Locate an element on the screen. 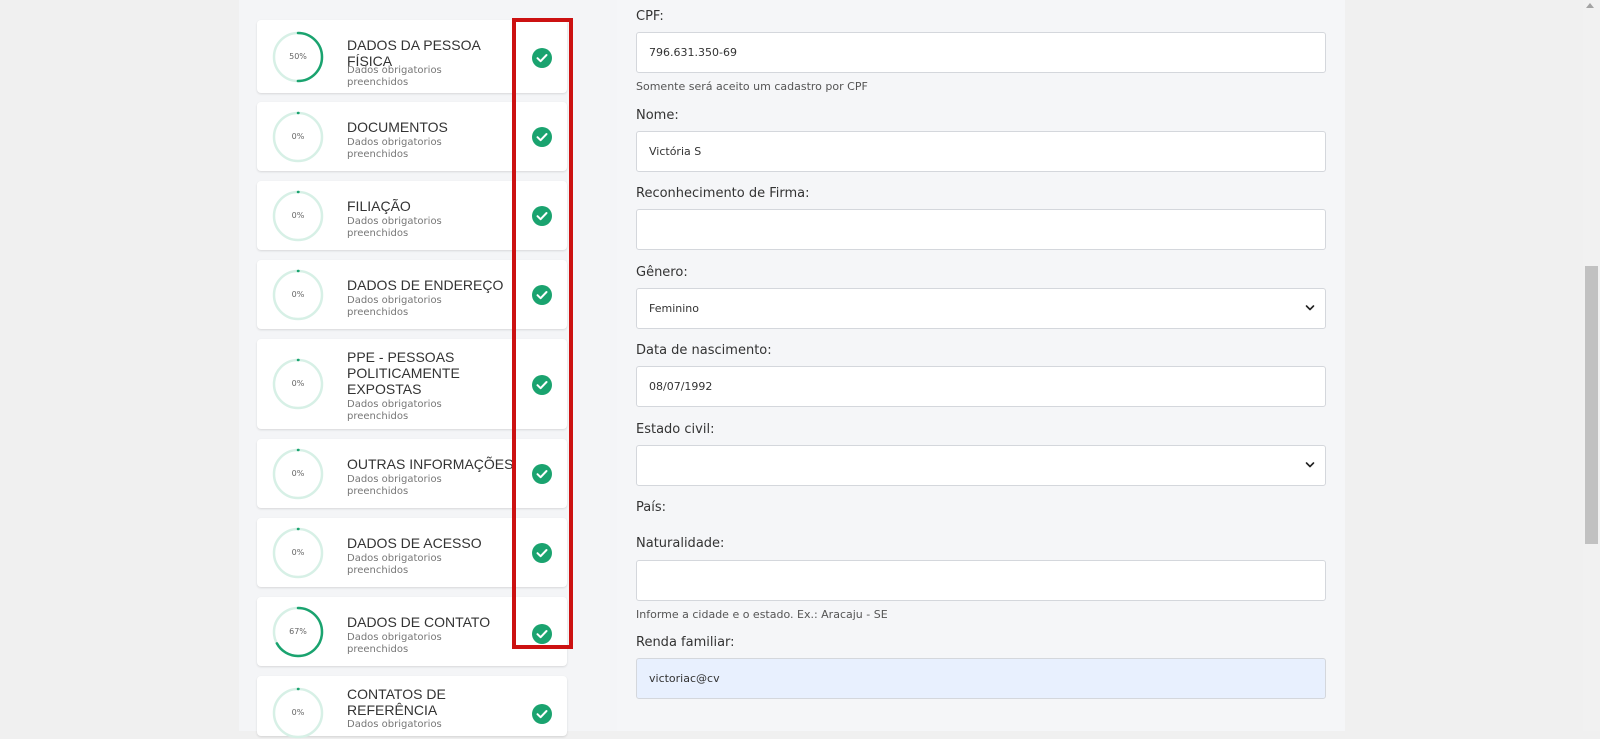 The width and height of the screenshot is (1600, 739). genero-select: Feminino is located at coordinates (981, 308).